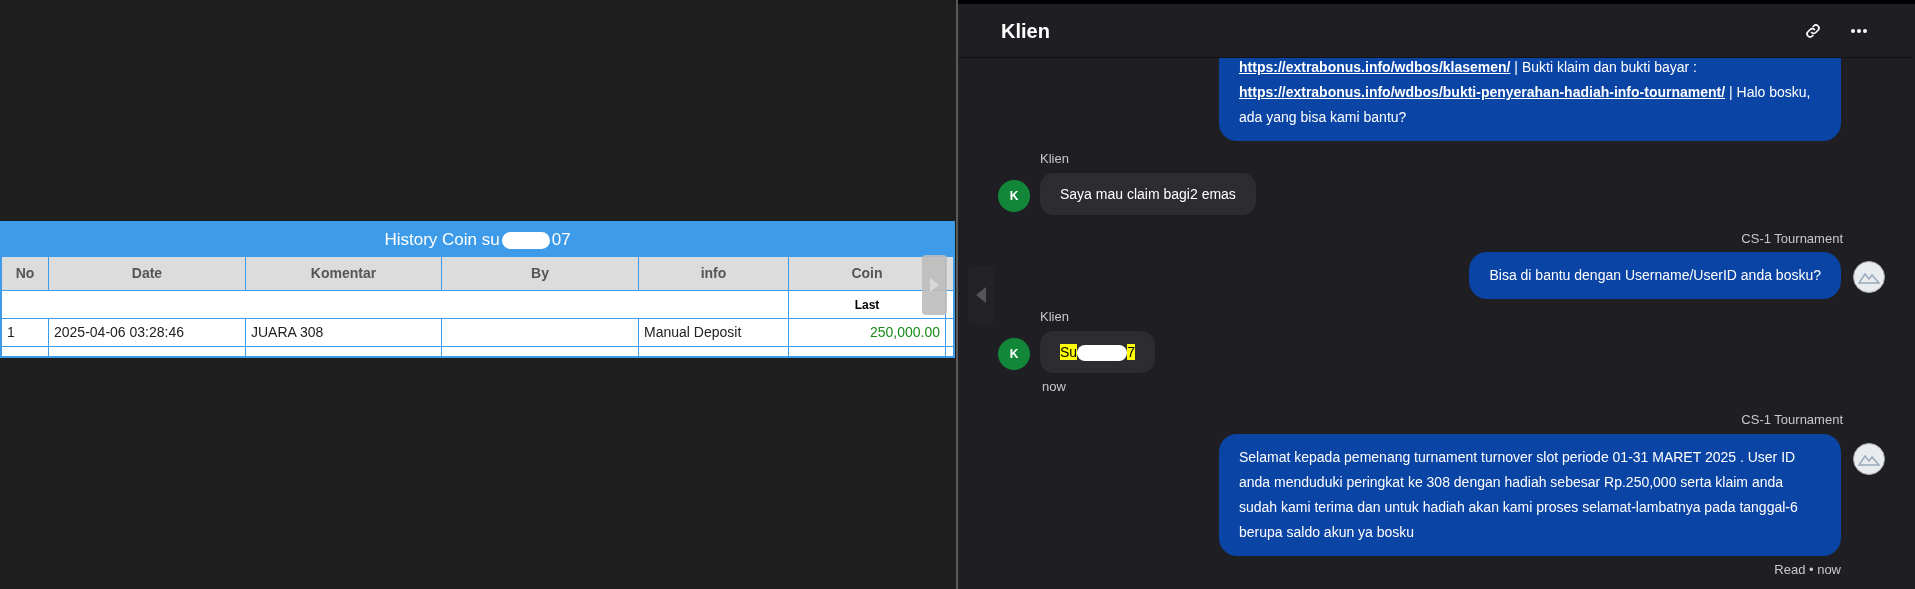 The width and height of the screenshot is (1915, 589). Describe the element at coordinates (1859, 30) in the screenshot. I see `more-icon` at that location.